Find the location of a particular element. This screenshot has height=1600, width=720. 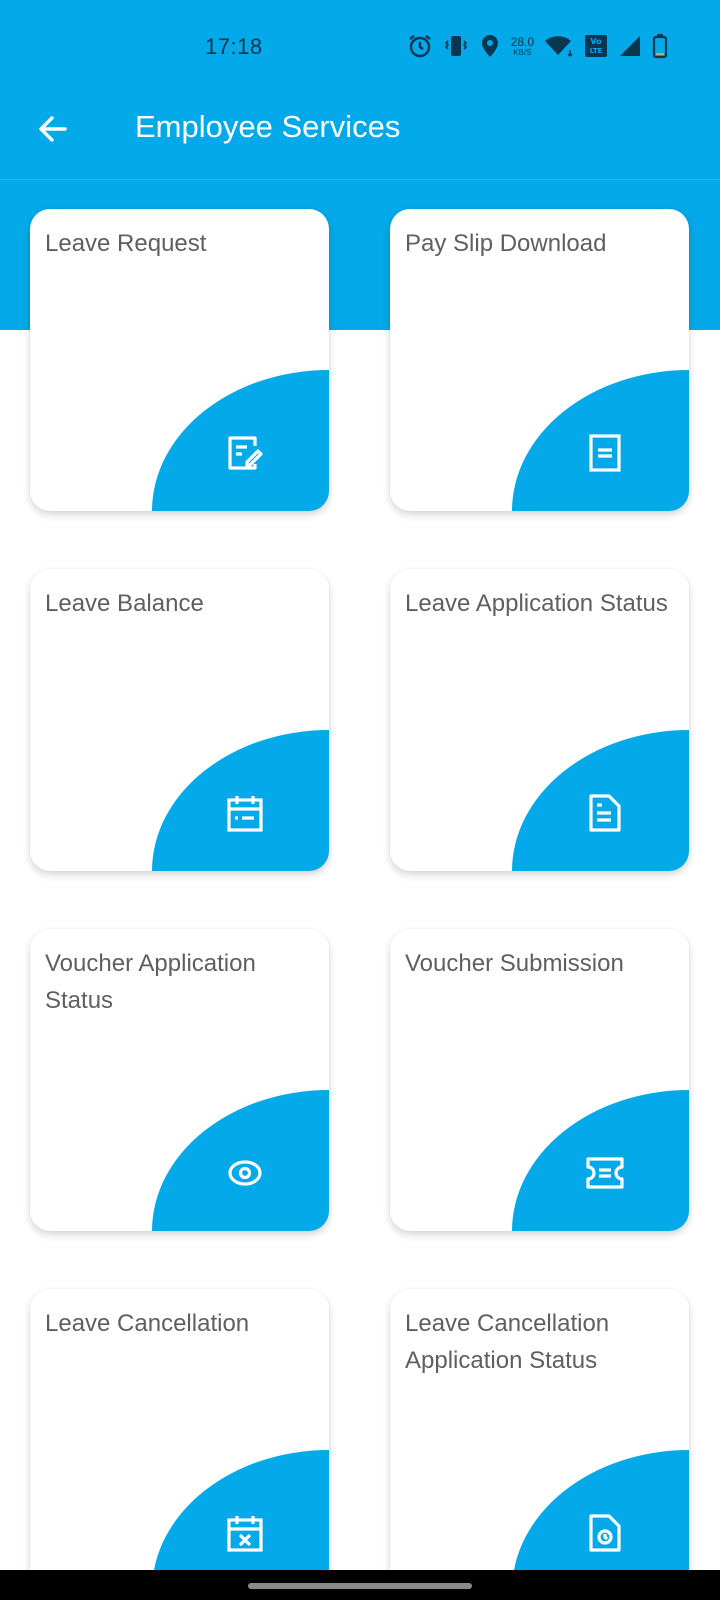

service-card-leave-cancellation: Leave Cancellation is located at coordinates (179, 1440).